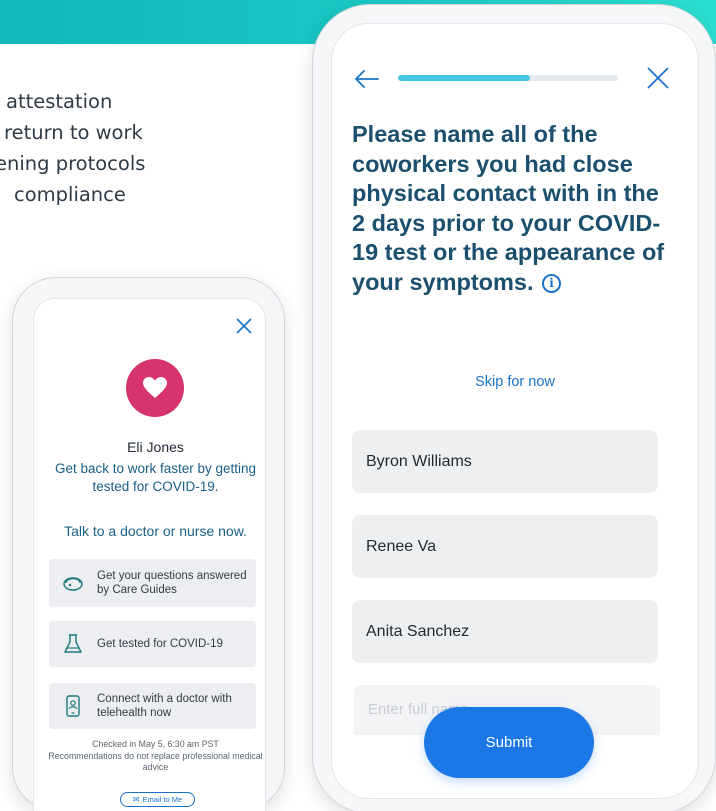  Describe the element at coordinates (505, 631) in the screenshot. I see `coworker-name-field: Anita Sanchez` at that location.